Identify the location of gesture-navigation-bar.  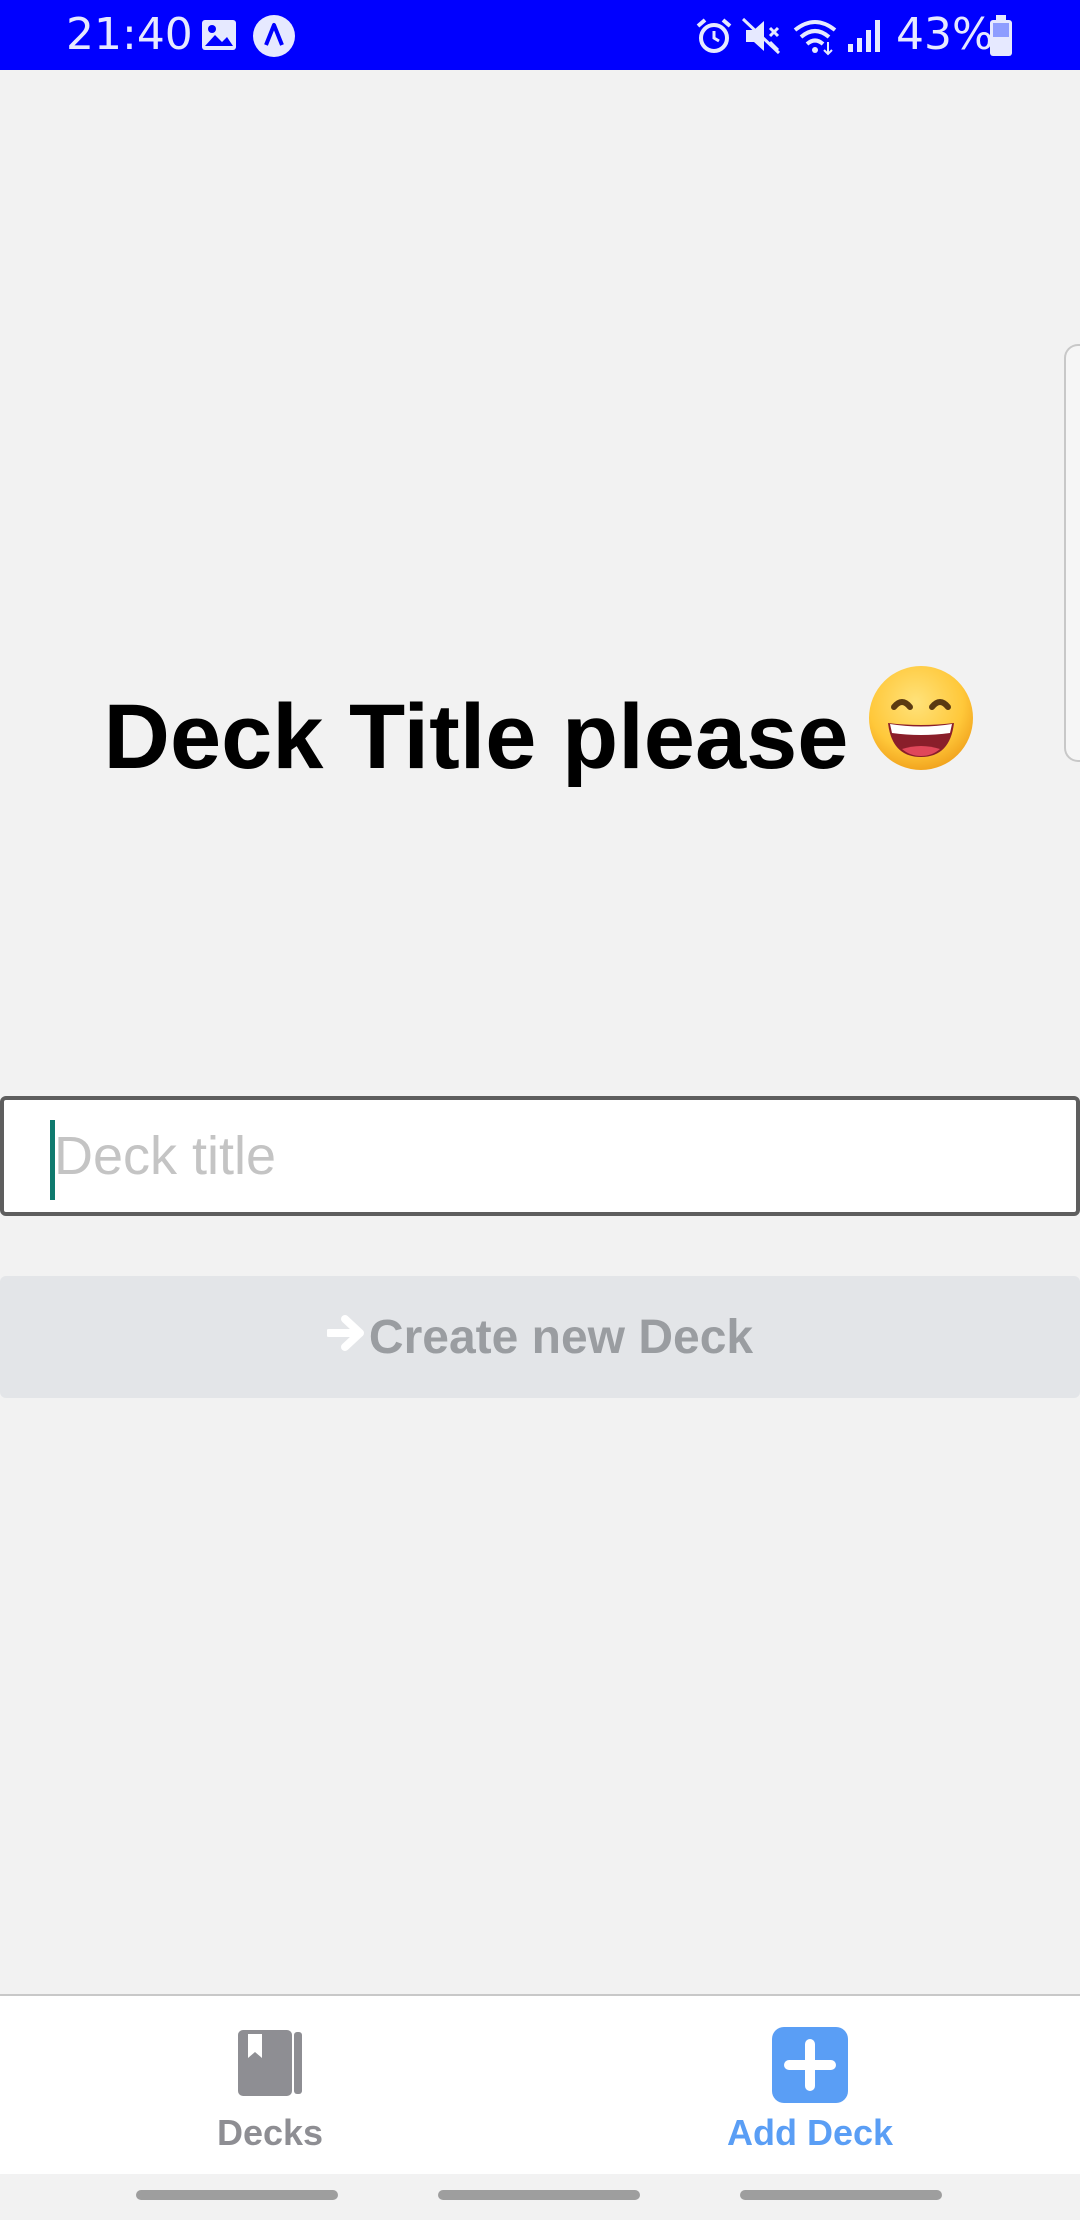
(540, 2197).